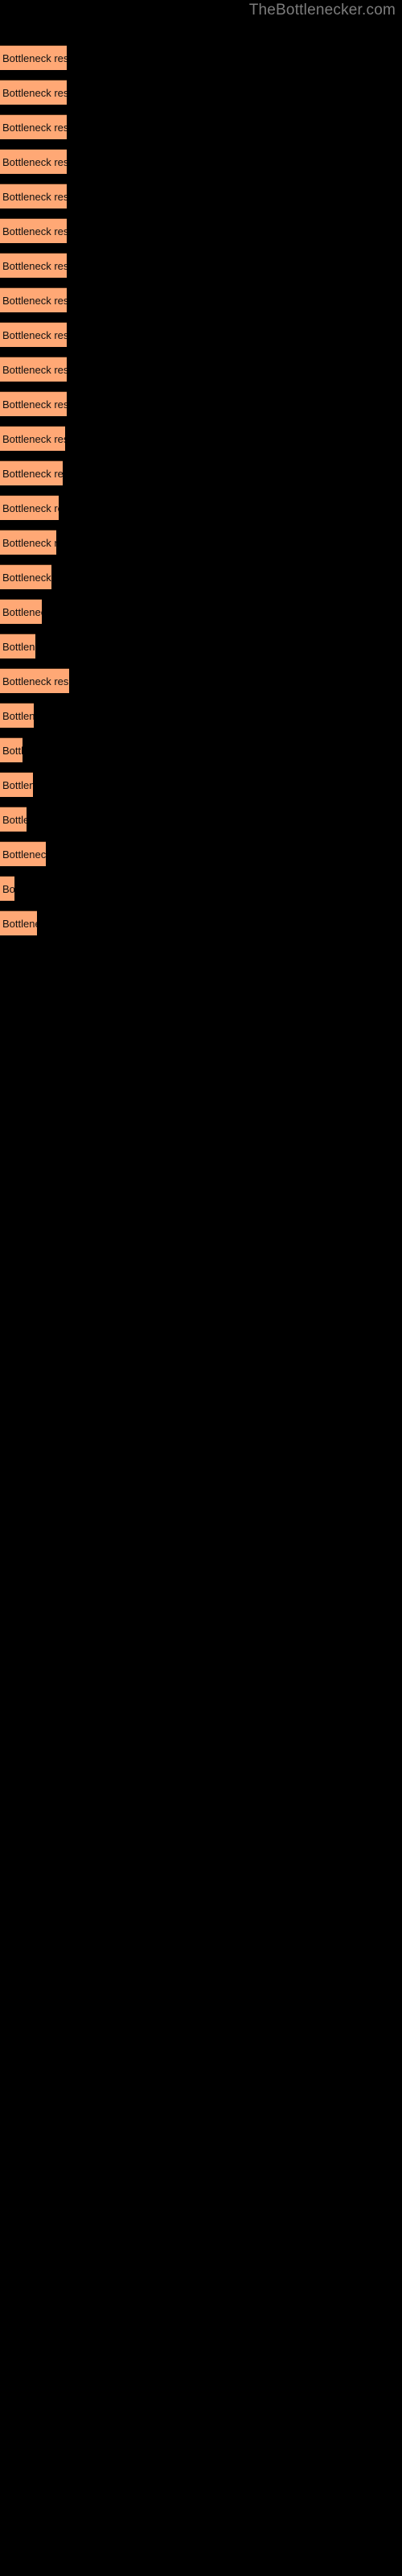  Describe the element at coordinates (322, 10) in the screenshot. I see `page-title: TheBottlenecker.com` at that location.